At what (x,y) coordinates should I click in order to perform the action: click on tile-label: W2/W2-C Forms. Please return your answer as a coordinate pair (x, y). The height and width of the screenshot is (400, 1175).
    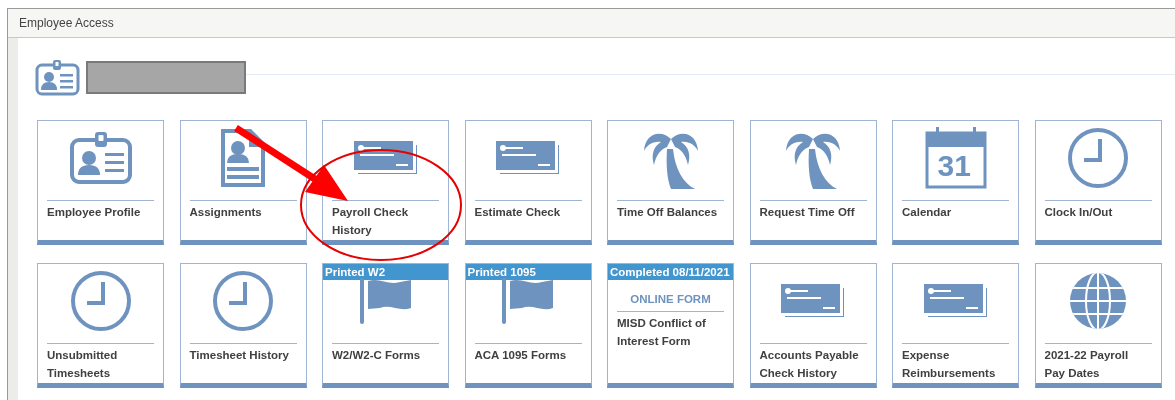
    Looking at the image, I should click on (377, 355).